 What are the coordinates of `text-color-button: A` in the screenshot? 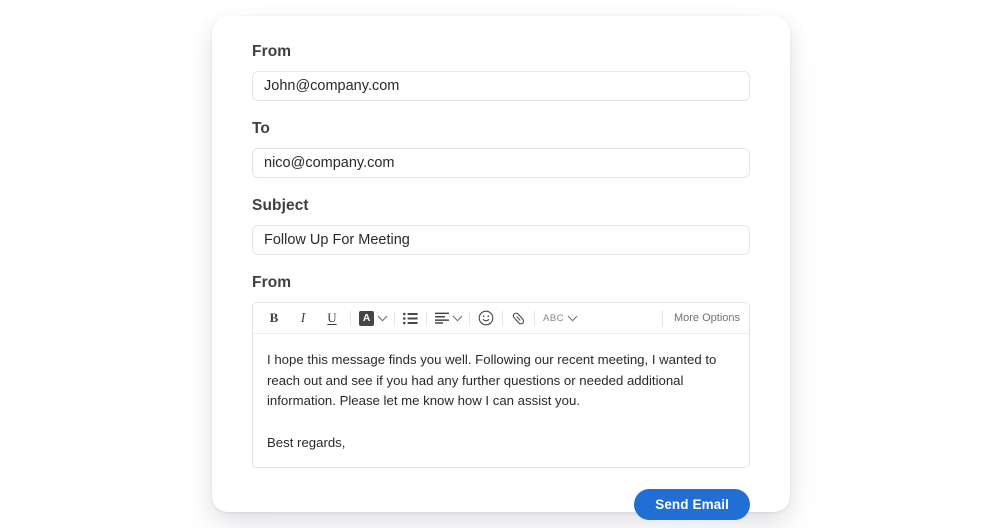 It's located at (373, 318).